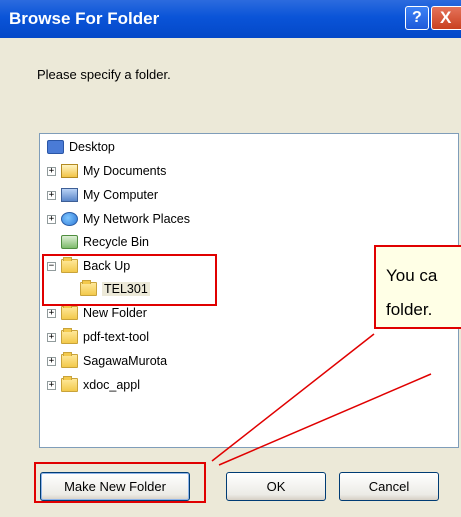 The height and width of the screenshot is (517, 461). I want to click on annotation-highlight-make-new-folder, so click(120, 482).